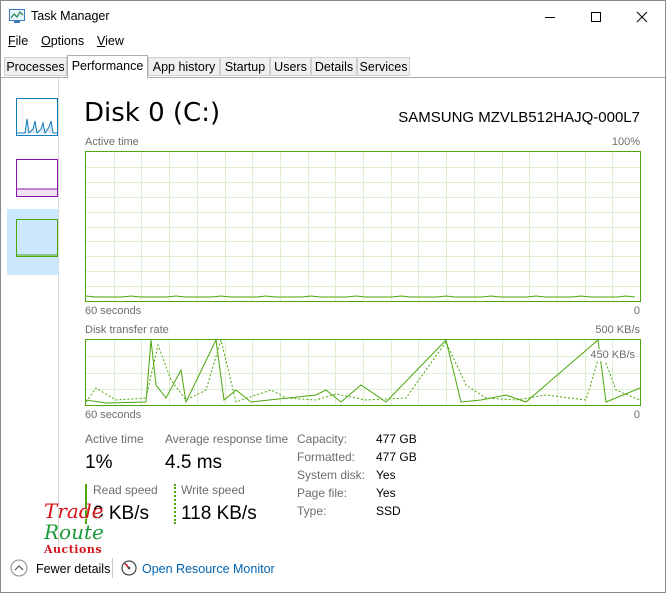  What do you see at coordinates (290, 66) in the screenshot?
I see `tab-users: Users` at bounding box center [290, 66].